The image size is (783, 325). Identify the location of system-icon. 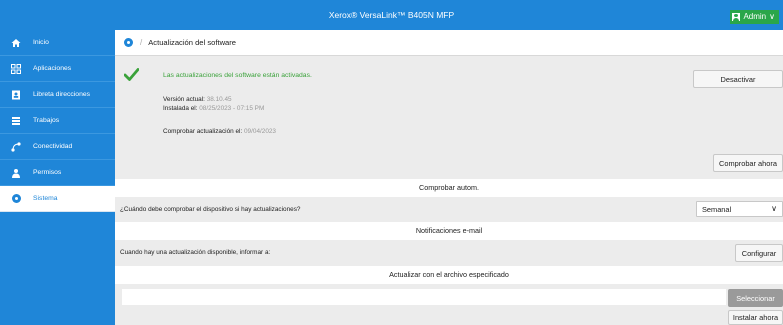
(16, 199).